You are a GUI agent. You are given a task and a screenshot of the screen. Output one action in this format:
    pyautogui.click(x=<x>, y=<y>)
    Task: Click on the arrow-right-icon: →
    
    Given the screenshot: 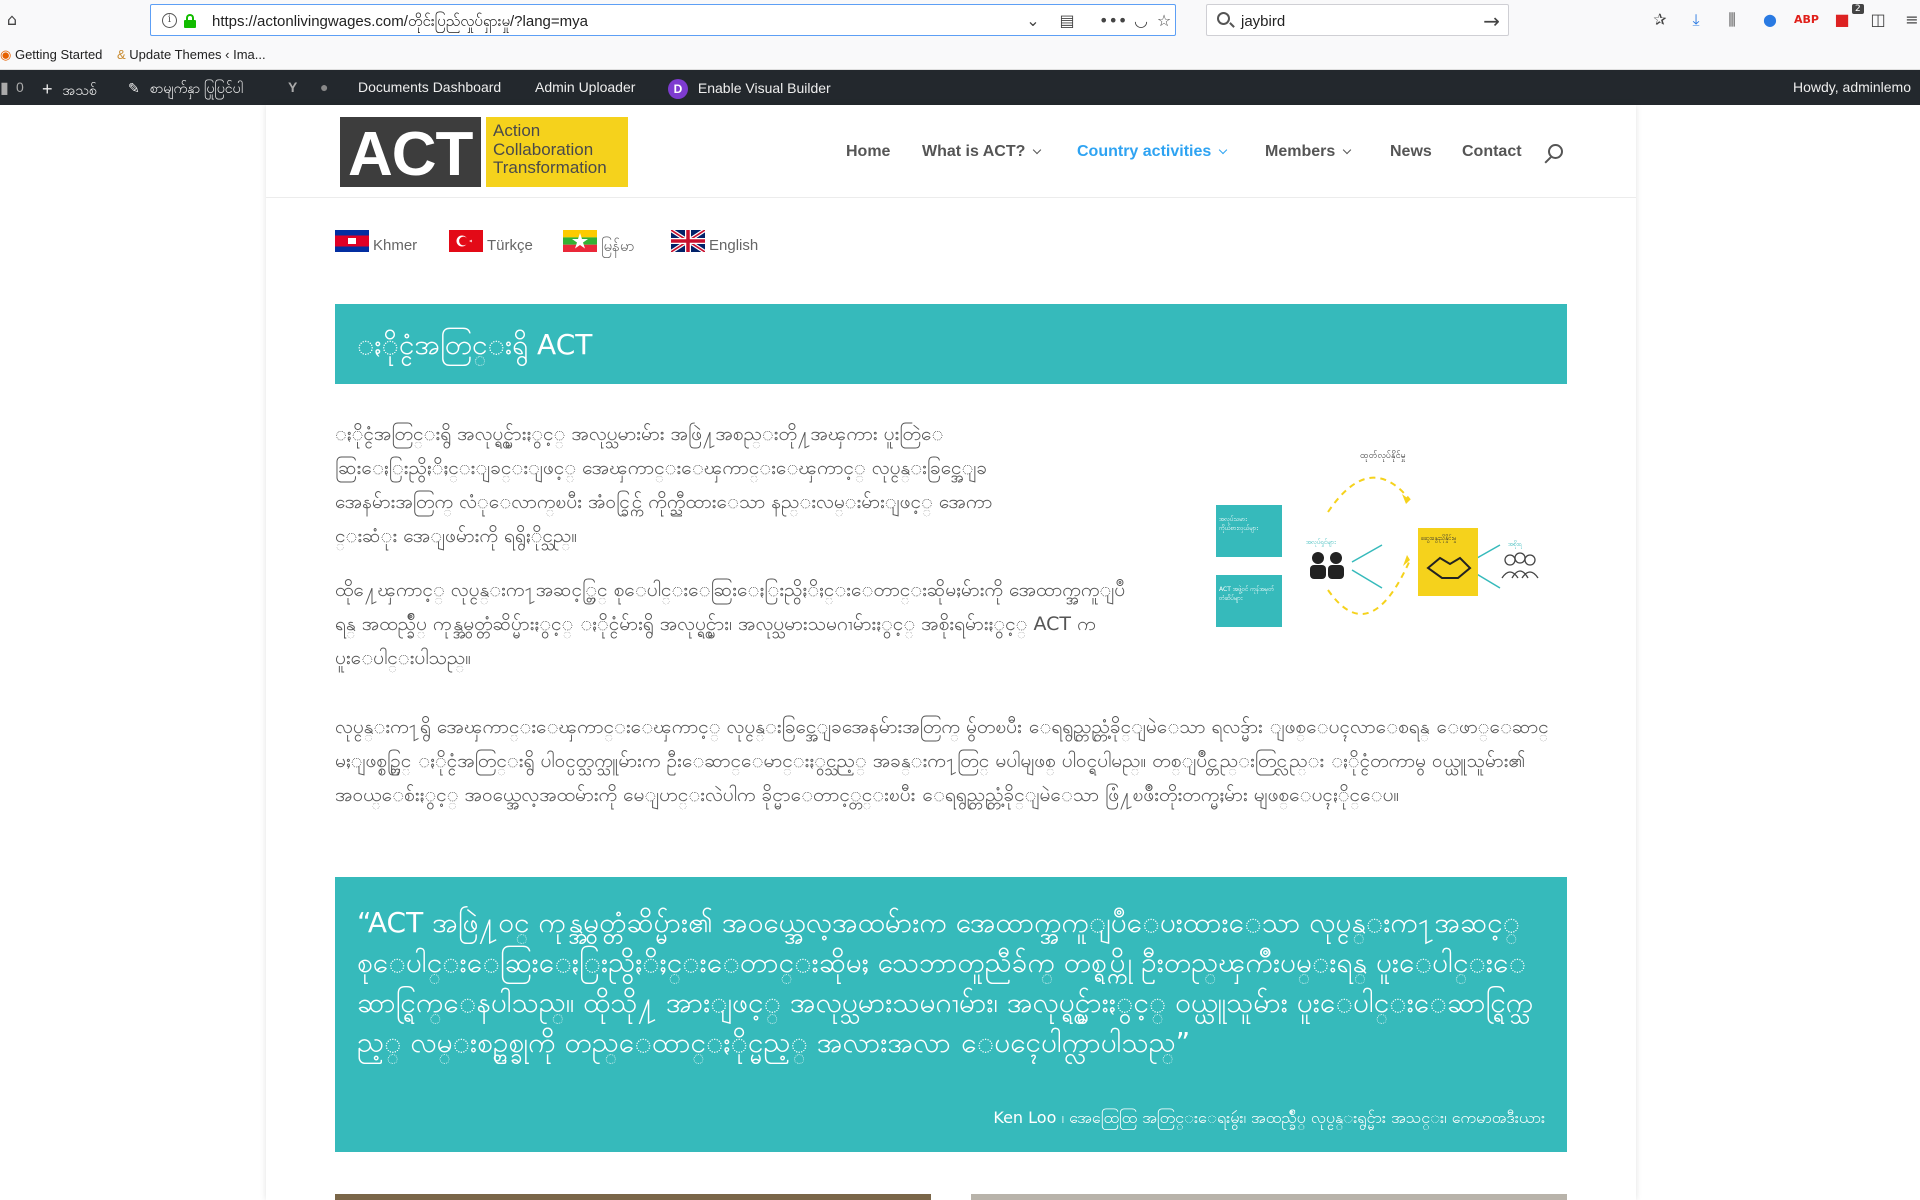 What is the action you would take?
    pyautogui.click(x=1491, y=21)
    